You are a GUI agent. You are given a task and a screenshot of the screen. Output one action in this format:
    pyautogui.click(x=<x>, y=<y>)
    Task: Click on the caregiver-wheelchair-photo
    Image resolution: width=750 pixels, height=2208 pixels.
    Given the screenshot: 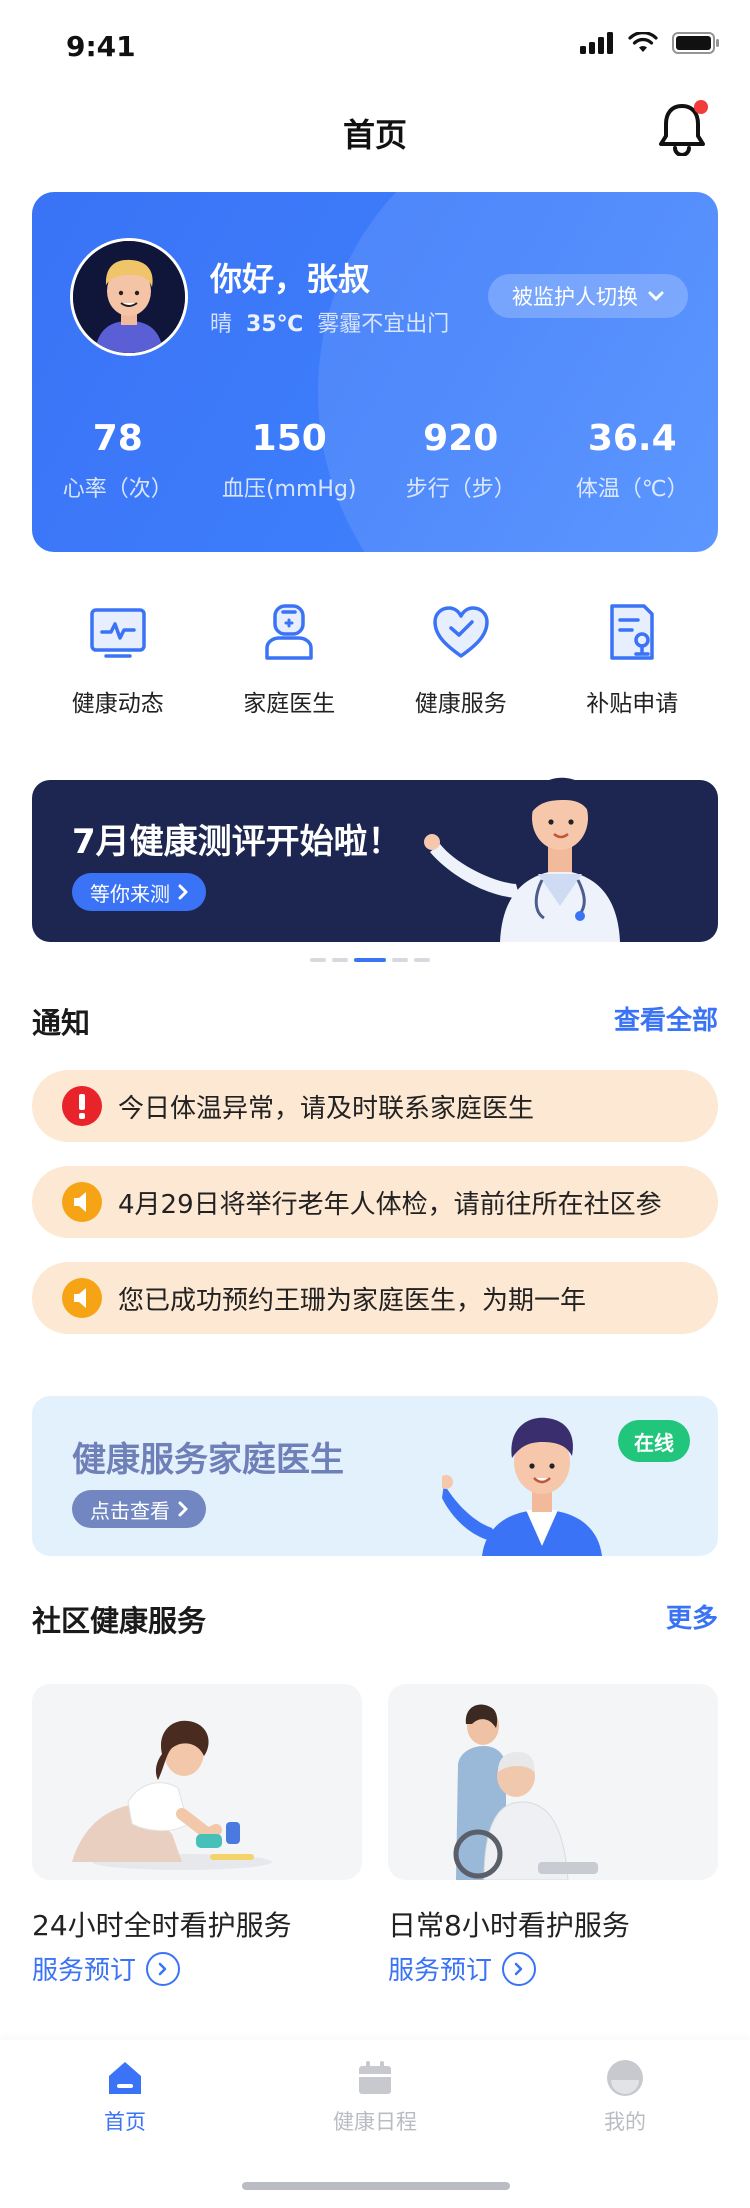 What is the action you would take?
    pyautogui.click(x=553, y=1782)
    